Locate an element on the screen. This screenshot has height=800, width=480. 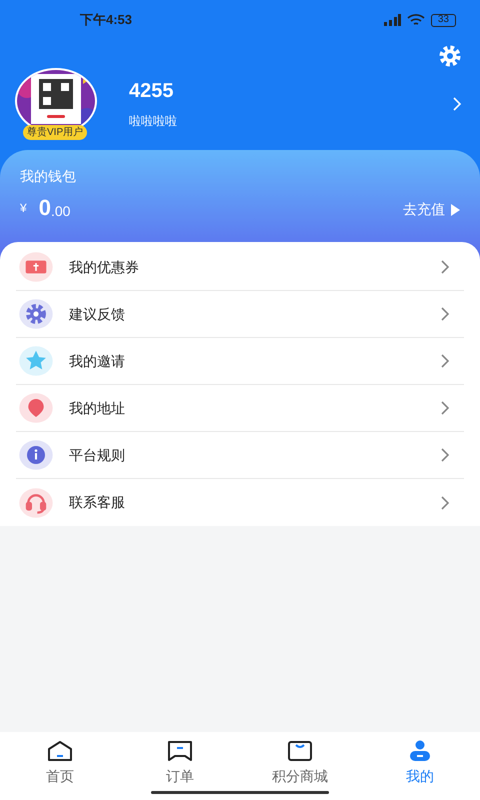
menu-label: 建议反馈 is located at coordinates (97, 314).